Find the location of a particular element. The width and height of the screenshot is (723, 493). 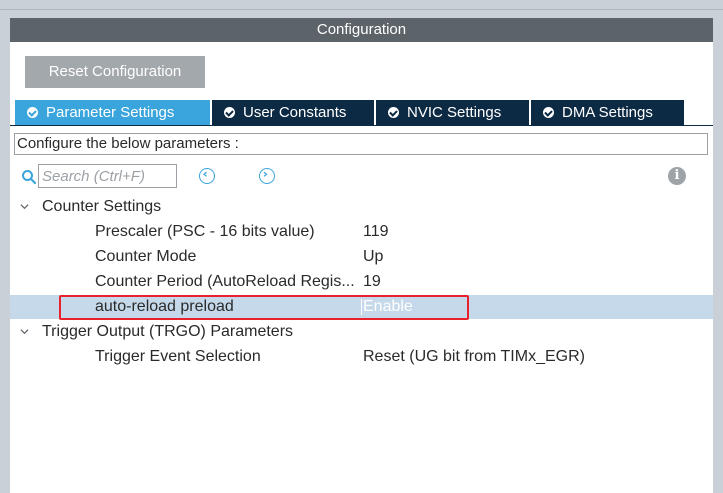

tab-parameter-settings: Parameter Settings is located at coordinates (112, 112).